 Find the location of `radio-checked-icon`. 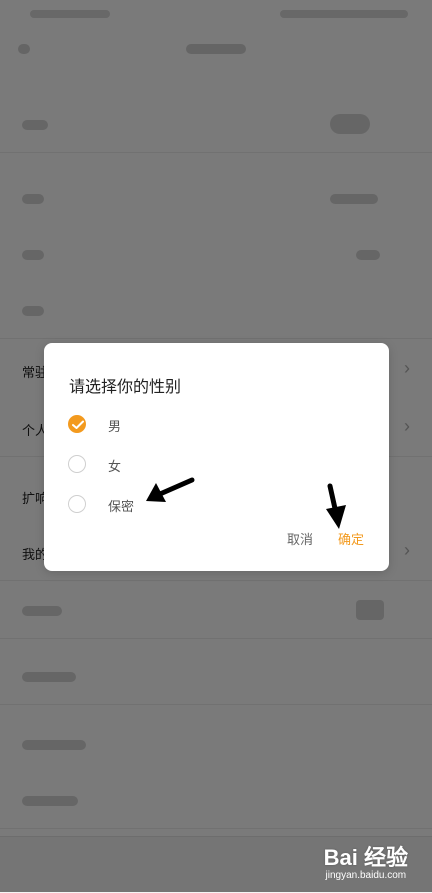

radio-checked-icon is located at coordinates (77, 424).